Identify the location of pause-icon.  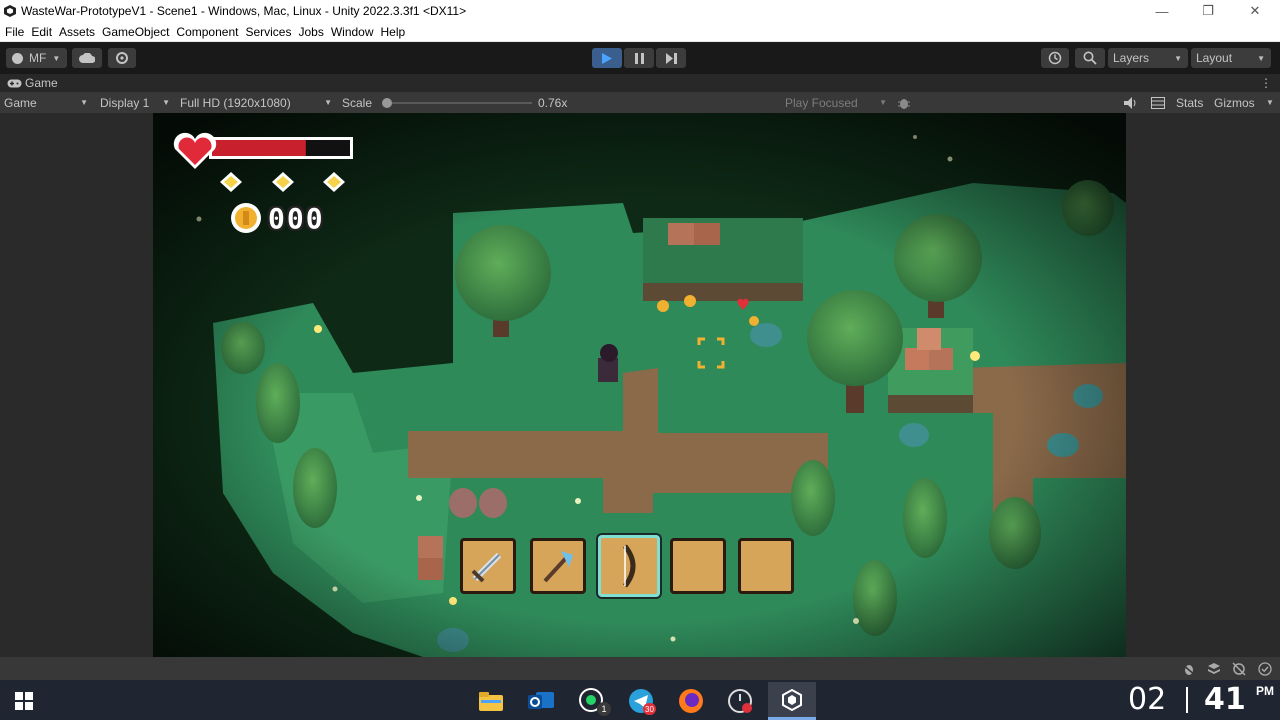
(639, 58).